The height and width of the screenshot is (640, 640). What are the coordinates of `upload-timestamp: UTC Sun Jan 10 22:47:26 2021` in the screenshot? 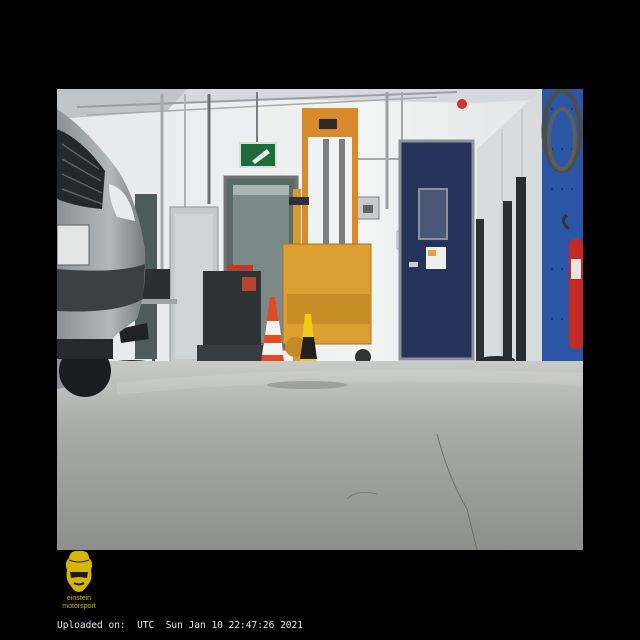 It's located at (220, 625).